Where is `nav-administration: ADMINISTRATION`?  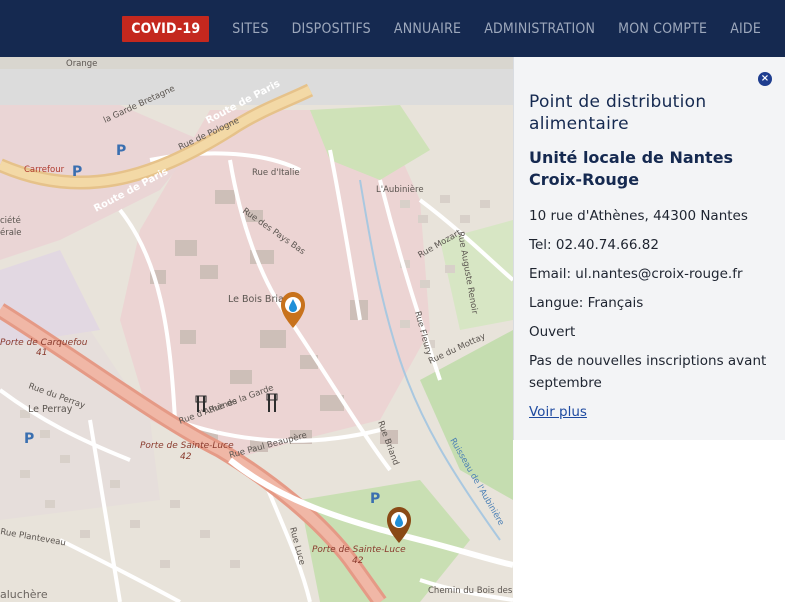
nav-administration: ADMINISTRATION is located at coordinates (539, 29).